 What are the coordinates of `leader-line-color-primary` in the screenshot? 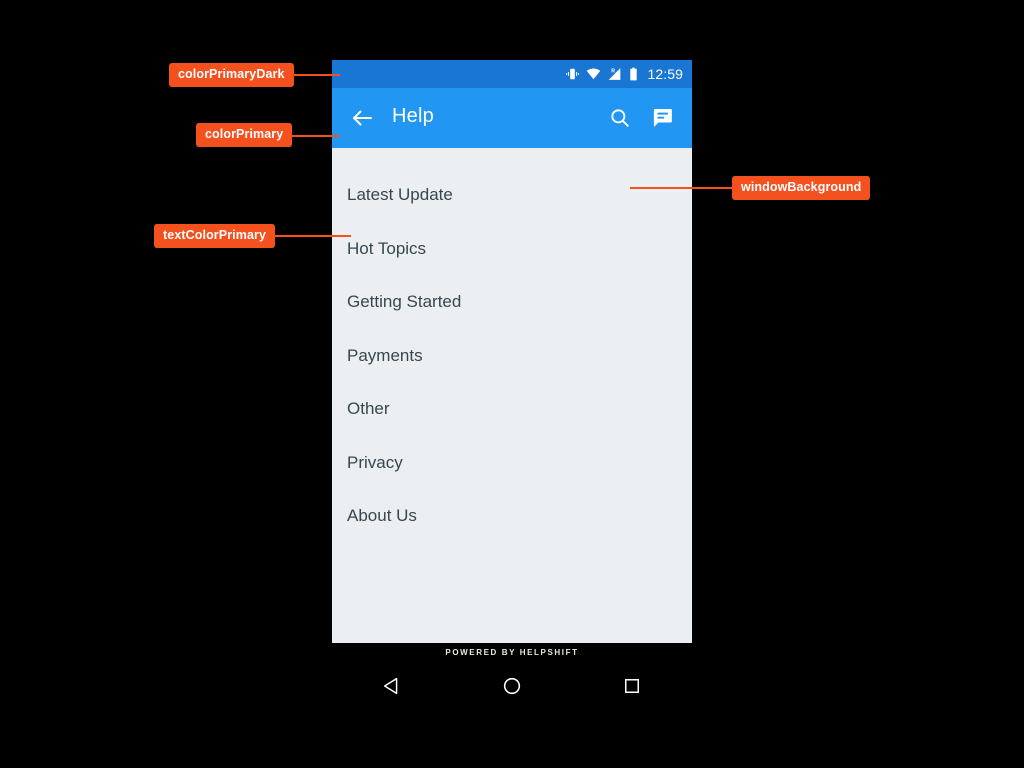 It's located at (316, 136).